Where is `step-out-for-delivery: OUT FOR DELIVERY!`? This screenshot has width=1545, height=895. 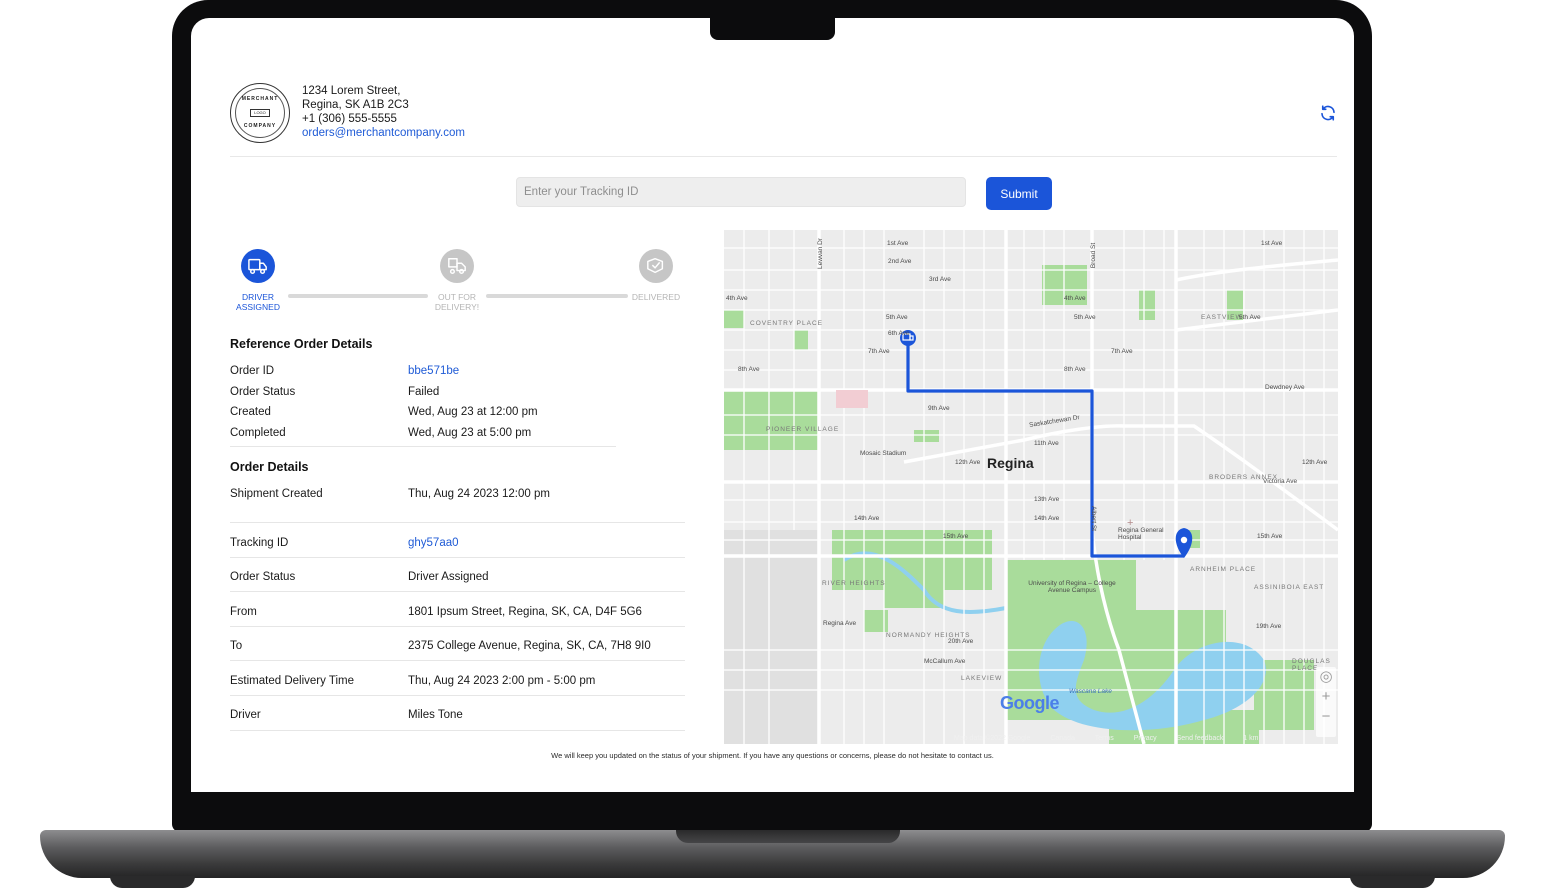 step-out-for-delivery: OUT FOR DELIVERY! is located at coordinates (457, 280).